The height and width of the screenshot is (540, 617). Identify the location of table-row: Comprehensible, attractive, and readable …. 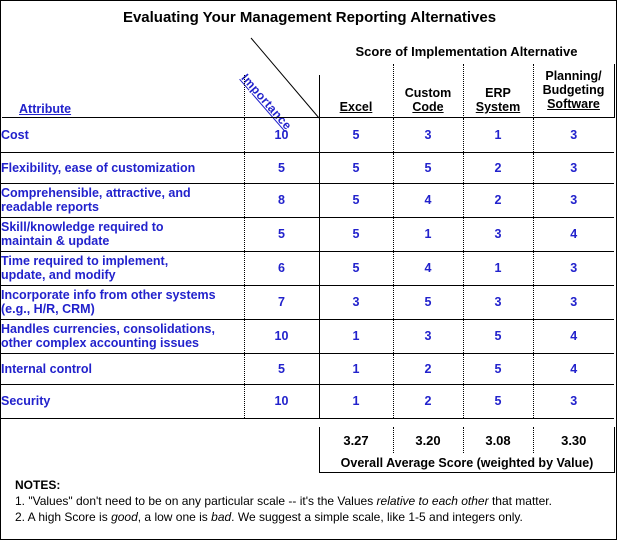
(307, 200).